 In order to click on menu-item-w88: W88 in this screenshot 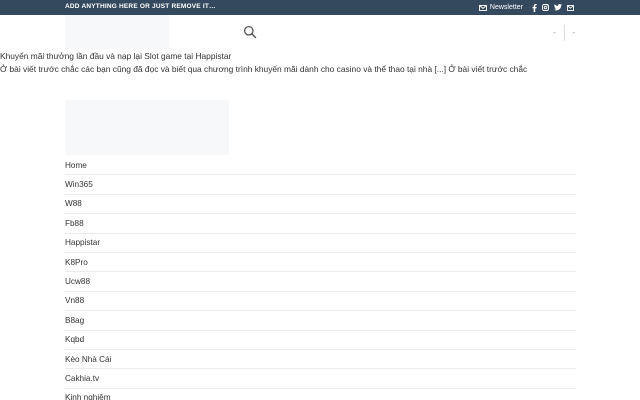, I will do `click(320, 205)`.